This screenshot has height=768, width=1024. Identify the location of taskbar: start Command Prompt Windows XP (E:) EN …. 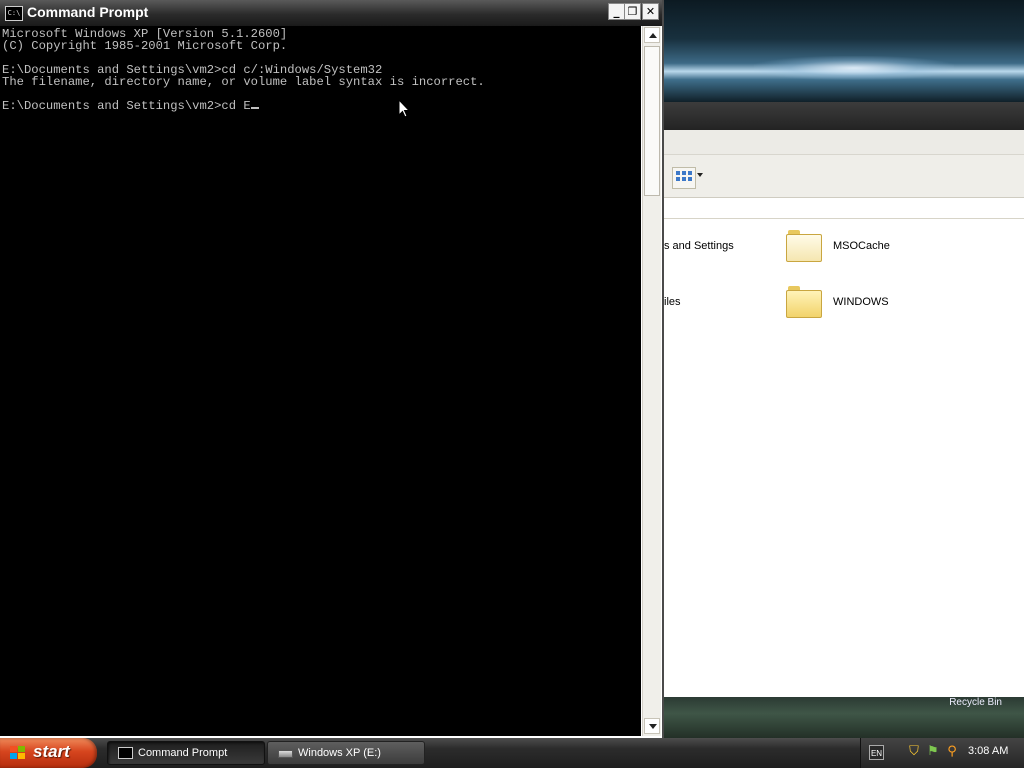
(512, 753).